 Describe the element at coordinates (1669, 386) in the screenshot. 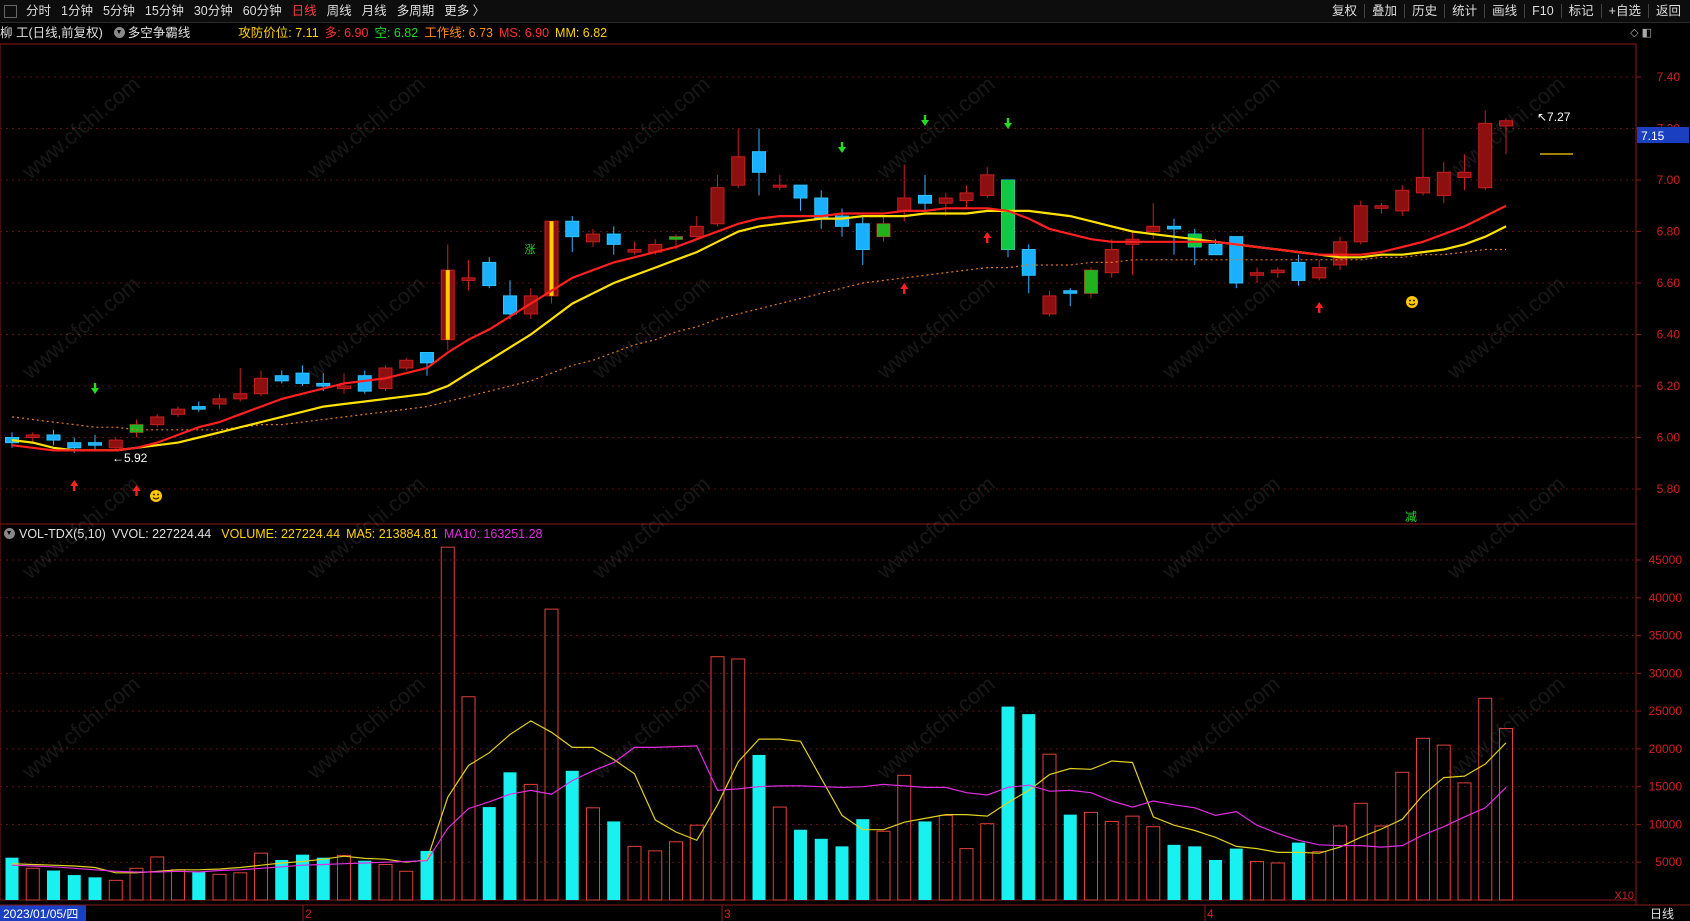

I see `price-axis-label: 6.20` at that location.